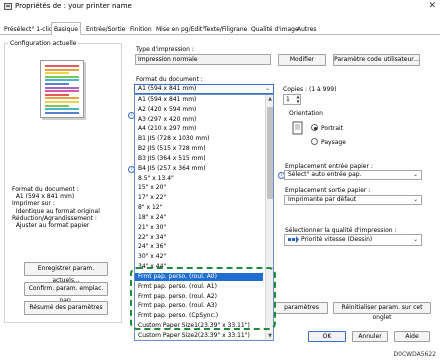 This screenshot has height=360, width=440. Describe the element at coordinates (199, 277) in the screenshot. I see `dropdown-option: Frmt pap. perso. (roul. A0)` at that location.